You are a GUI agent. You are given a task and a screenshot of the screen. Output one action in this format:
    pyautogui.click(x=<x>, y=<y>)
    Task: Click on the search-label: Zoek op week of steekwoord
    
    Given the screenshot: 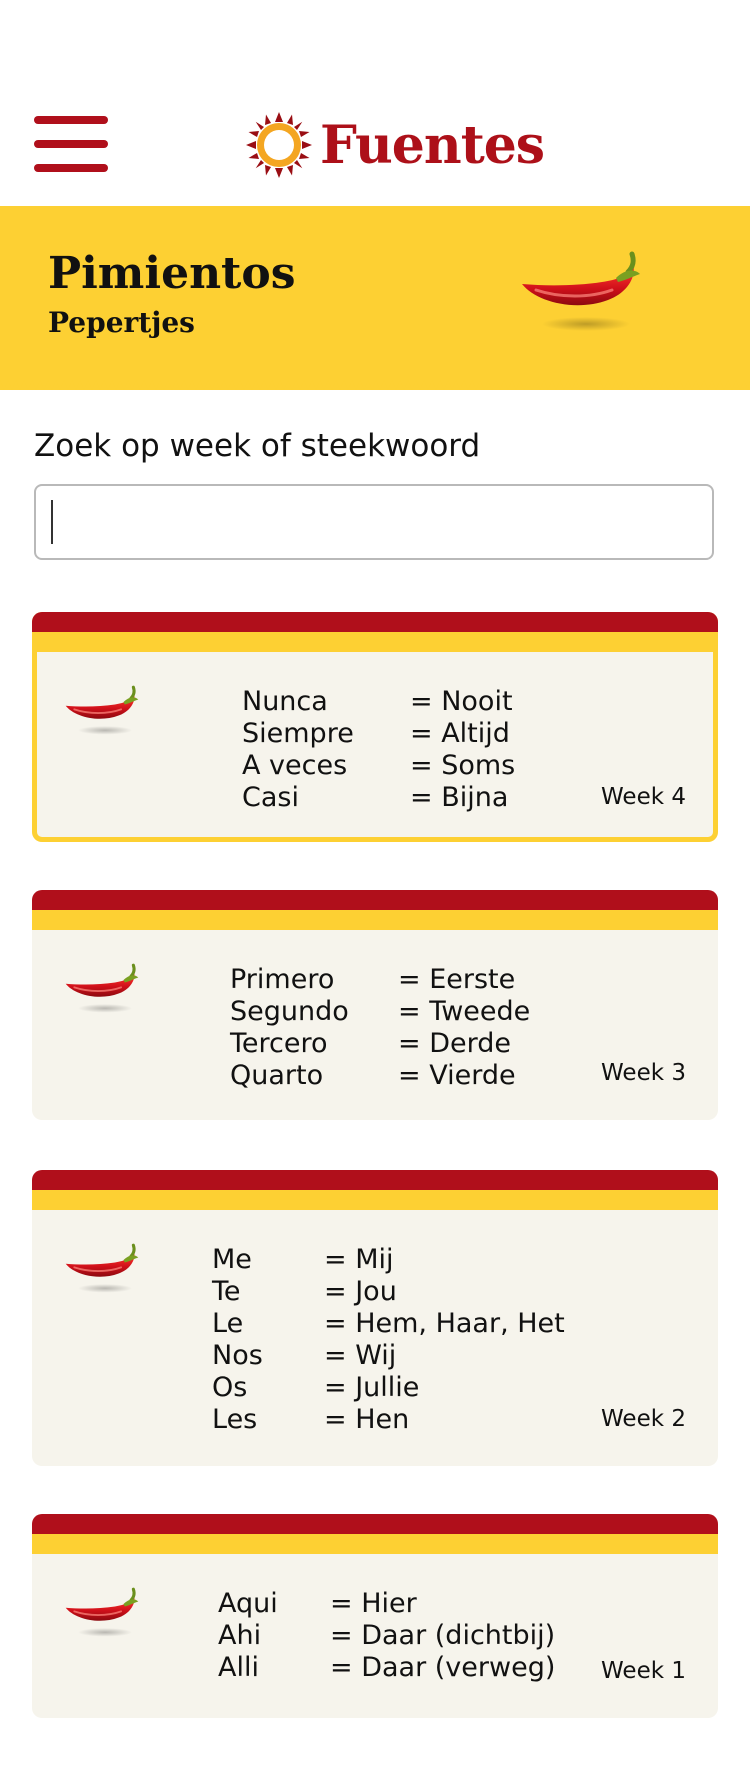 What is the action you would take?
    pyautogui.click(x=257, y=446)
    